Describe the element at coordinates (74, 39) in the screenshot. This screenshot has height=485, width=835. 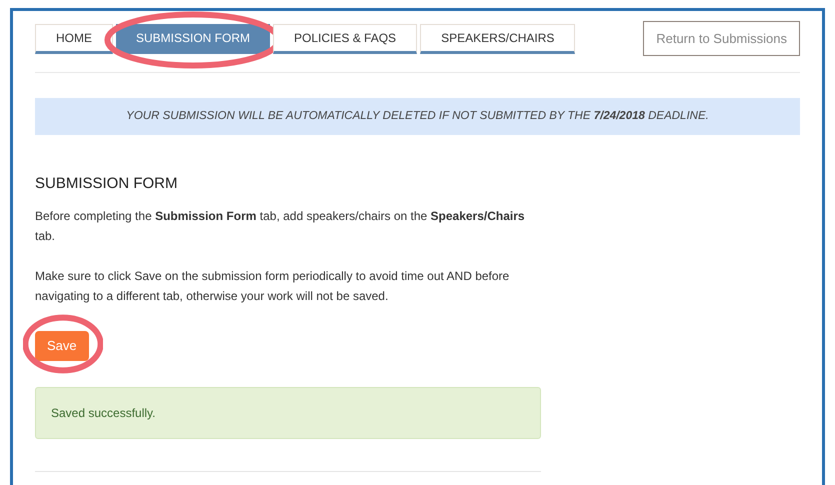
I see `nav-tab: HOME` at that location.